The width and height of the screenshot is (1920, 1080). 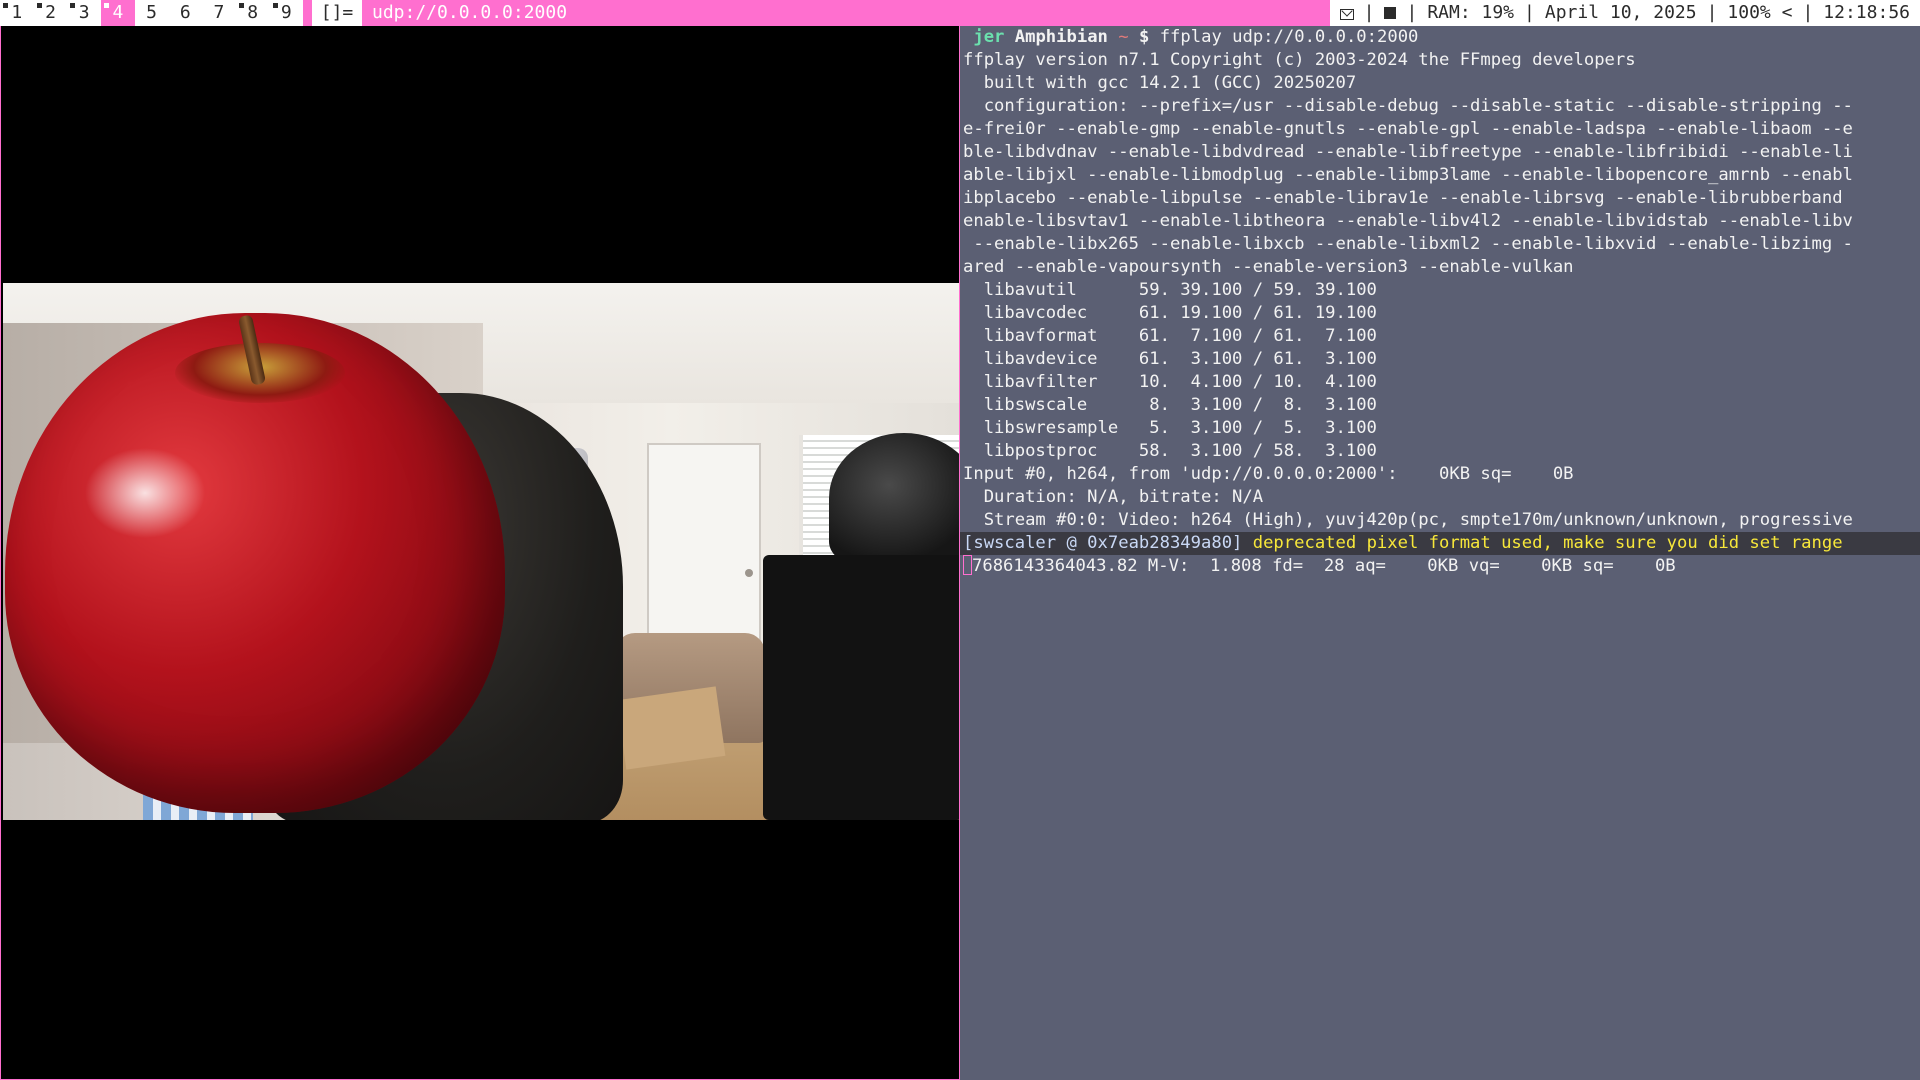 I want to click on prompt-user: jer, so click(x=989, y=37).